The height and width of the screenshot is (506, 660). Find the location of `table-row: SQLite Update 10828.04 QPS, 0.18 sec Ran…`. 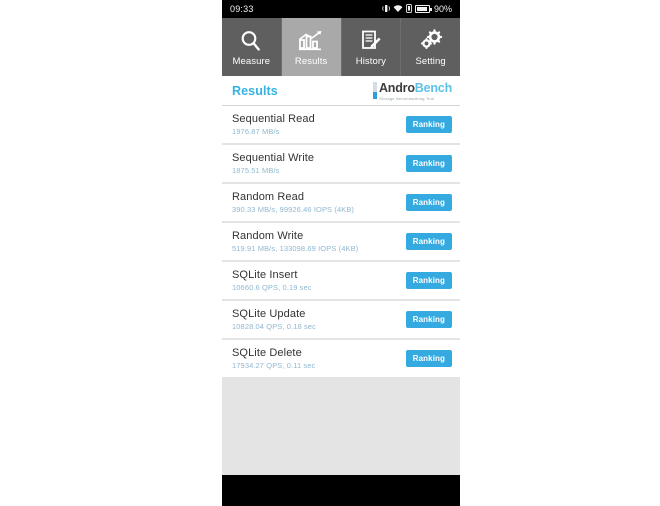

table-row: SQLite Update 10828.04 QPS, 0.18 sec Ran… is located at coordinates (341, 319).